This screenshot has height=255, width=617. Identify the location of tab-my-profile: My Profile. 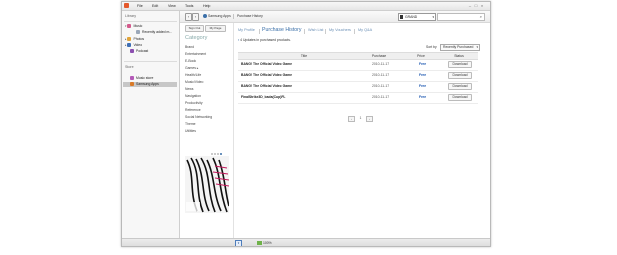
(246, 30).